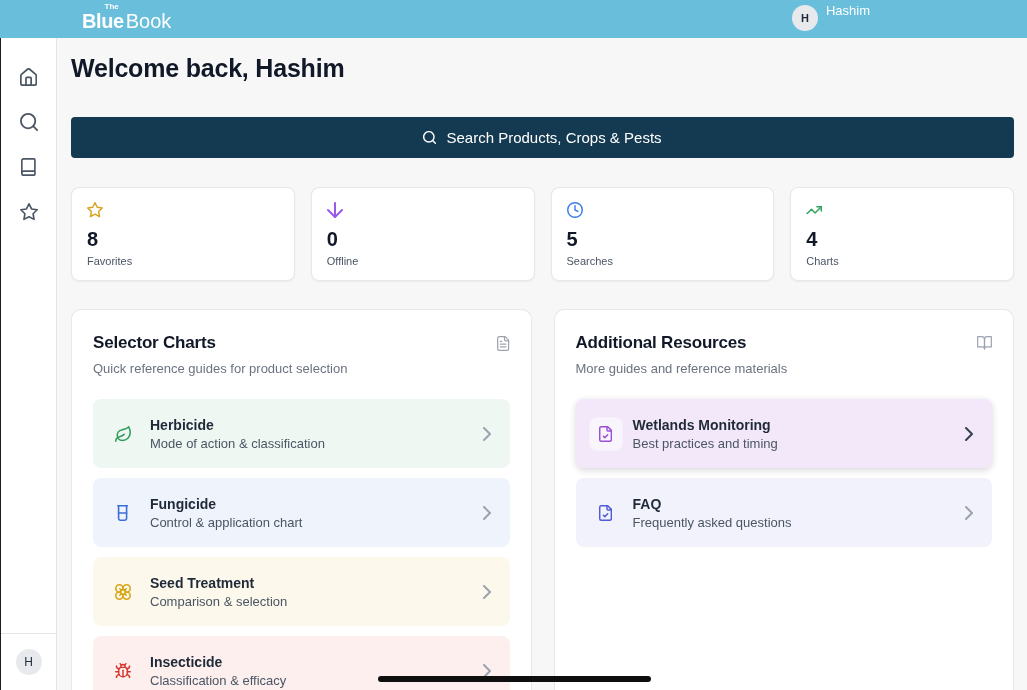 This screenshot has width=1027, height=690. What do you see at coordinates (590, 261) in the screenshot?
I see `stat-label: Searches` at bounding box center [590, 261].